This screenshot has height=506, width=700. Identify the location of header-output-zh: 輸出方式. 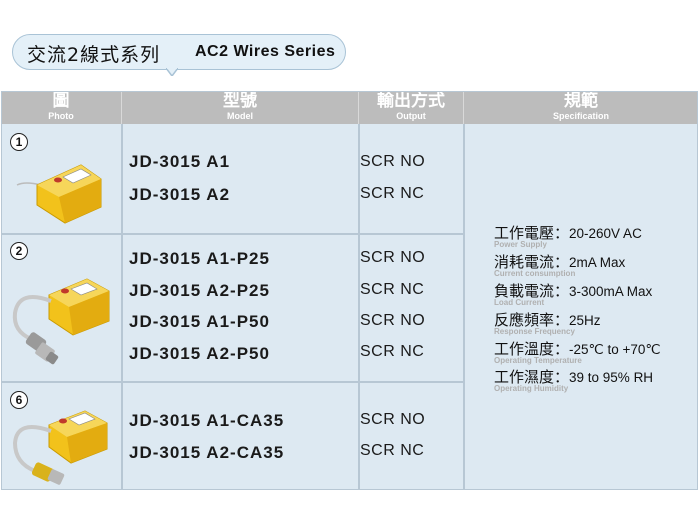
(411, 101).